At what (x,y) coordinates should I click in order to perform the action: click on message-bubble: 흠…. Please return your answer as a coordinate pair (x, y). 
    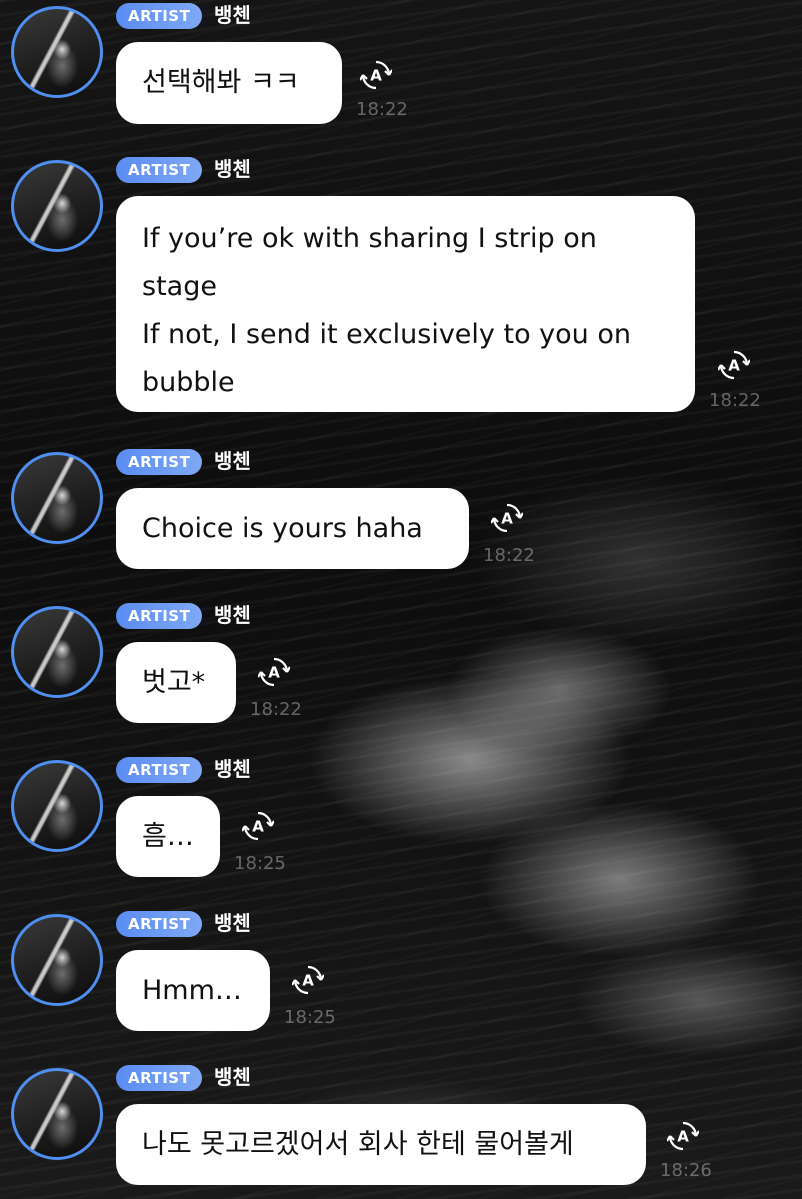
    Looking at the image, I should click on (168, 836).